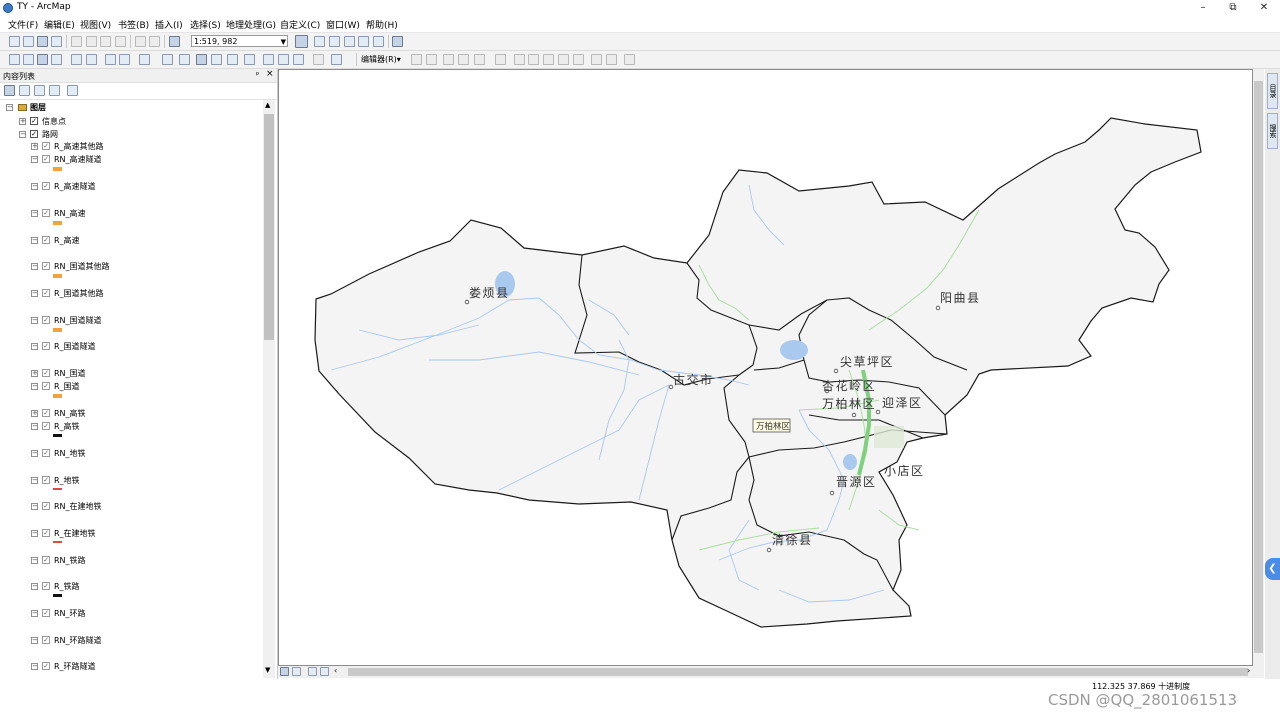 This screenshot has height=720, width=1280. Describe the element at coordinates (416, 59) in the screenshot. I see `edit-tool-icon` at that location.